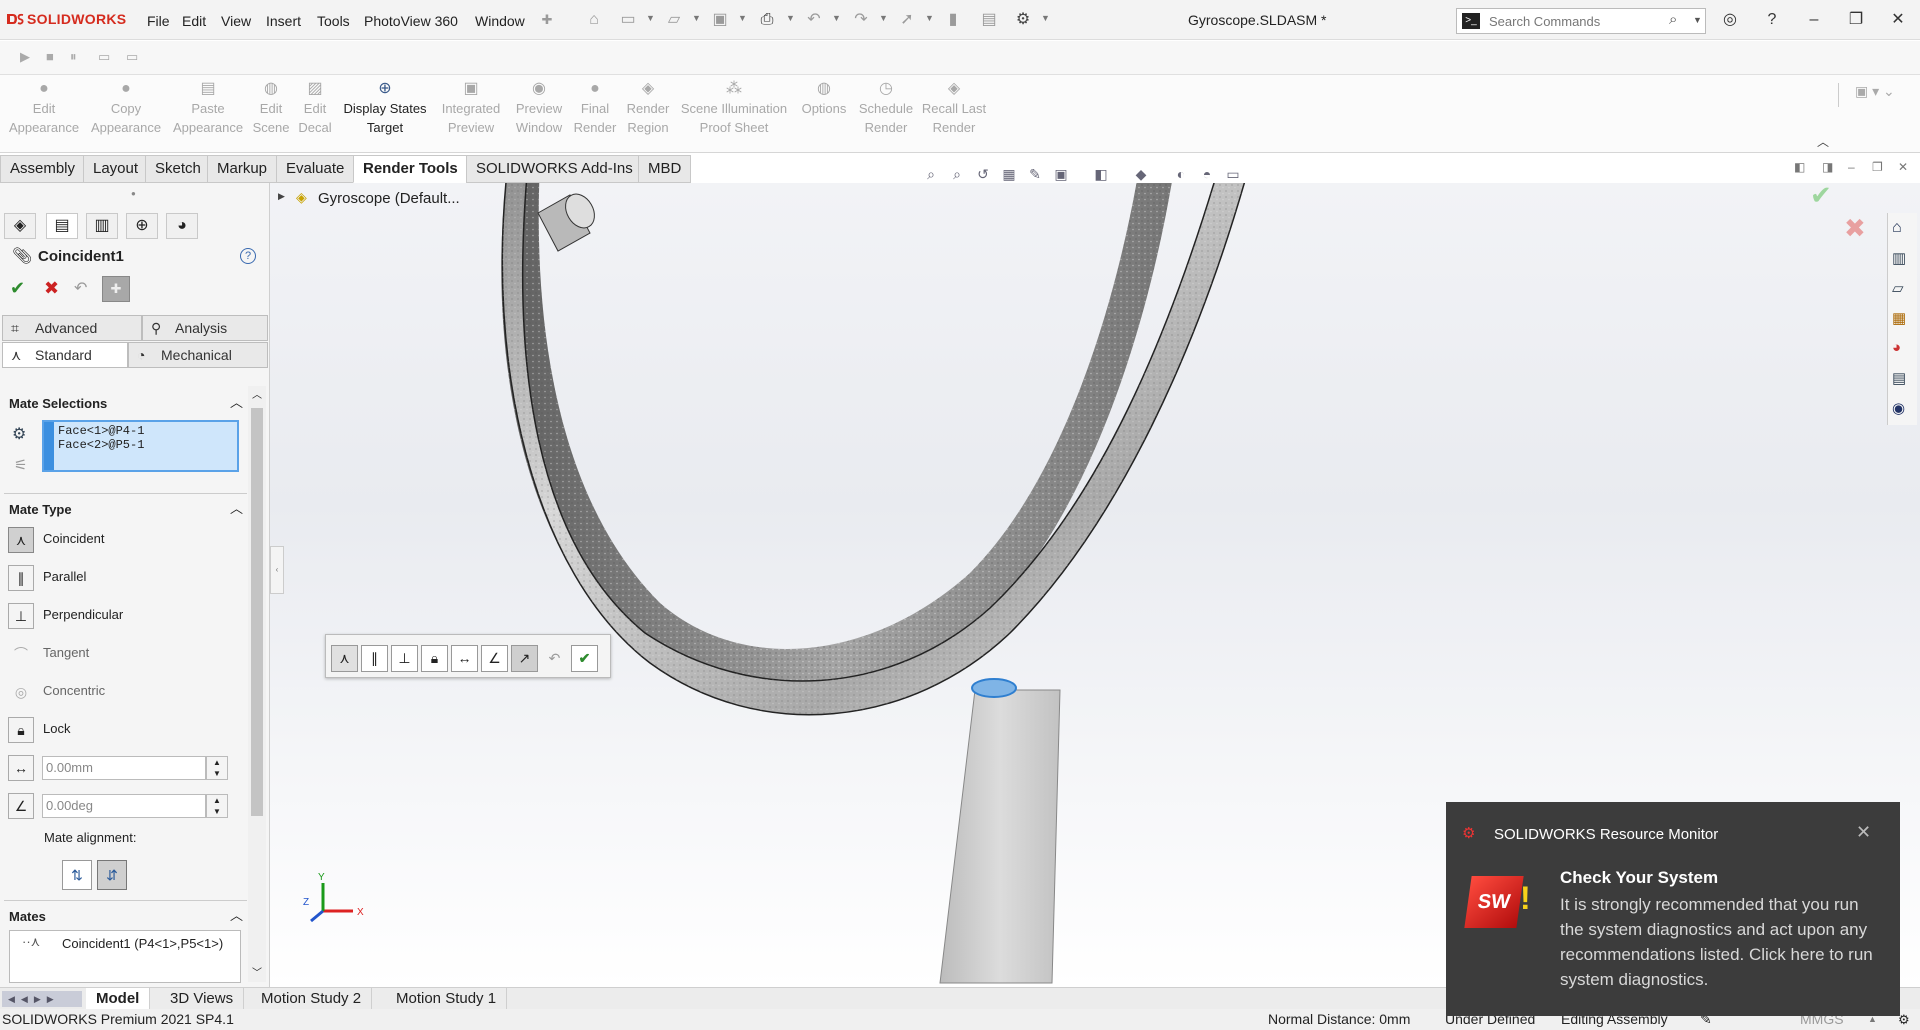 The height and width of the screenshot is (1030, 1920). Describe the element at coordinates (25, 57) in the screenshot. I see `run-macro-icon: ▶` at that location.